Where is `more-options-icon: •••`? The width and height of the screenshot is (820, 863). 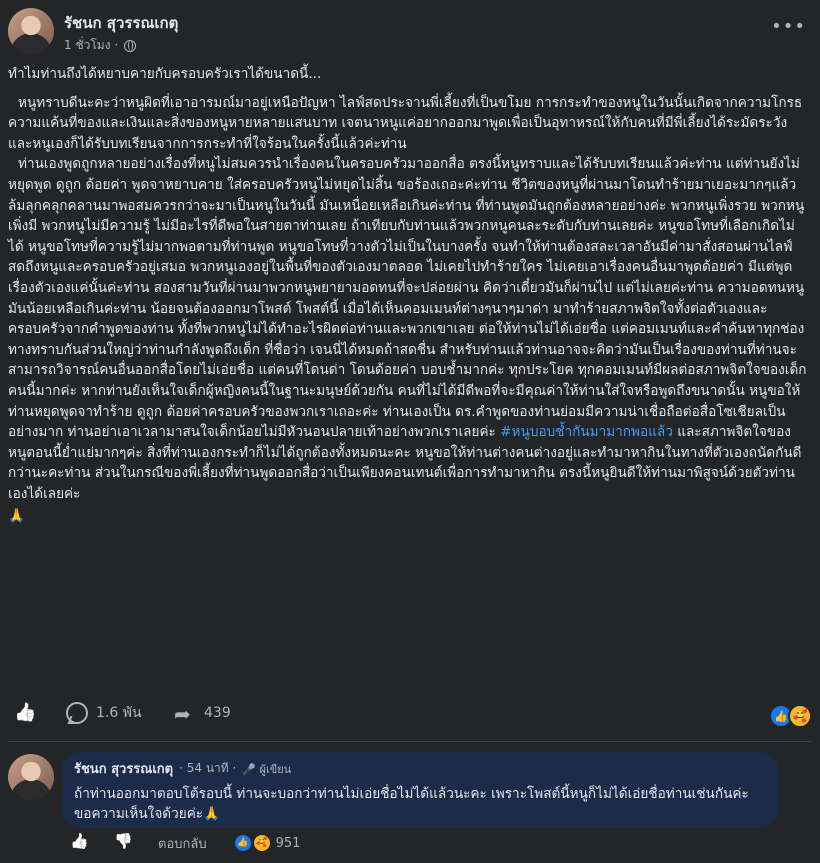
more-options-icon: ••• is located at coordinates (788, 26).